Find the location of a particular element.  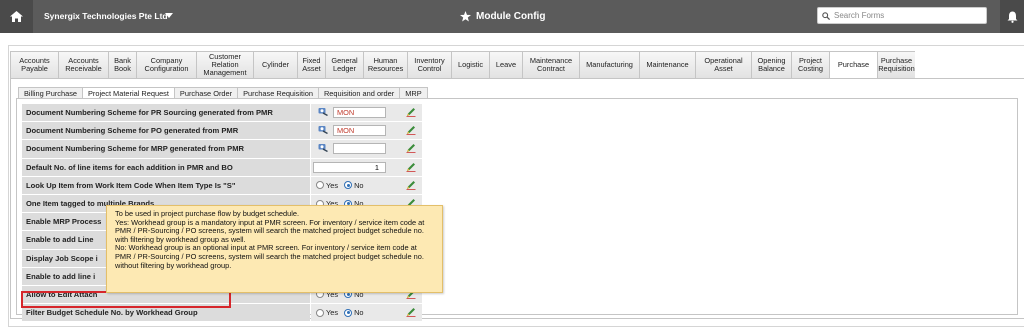

tab-operational-asset: Operational Asset is located at coordinates (723, 65).